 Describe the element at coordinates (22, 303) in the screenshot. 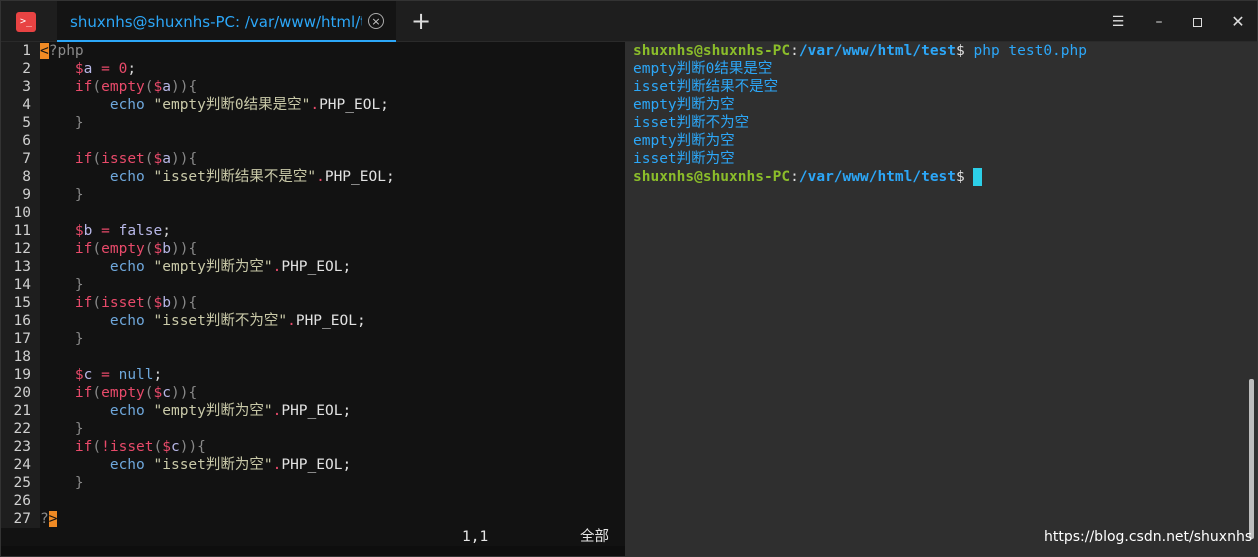

I see `line-number: 15` at that location.